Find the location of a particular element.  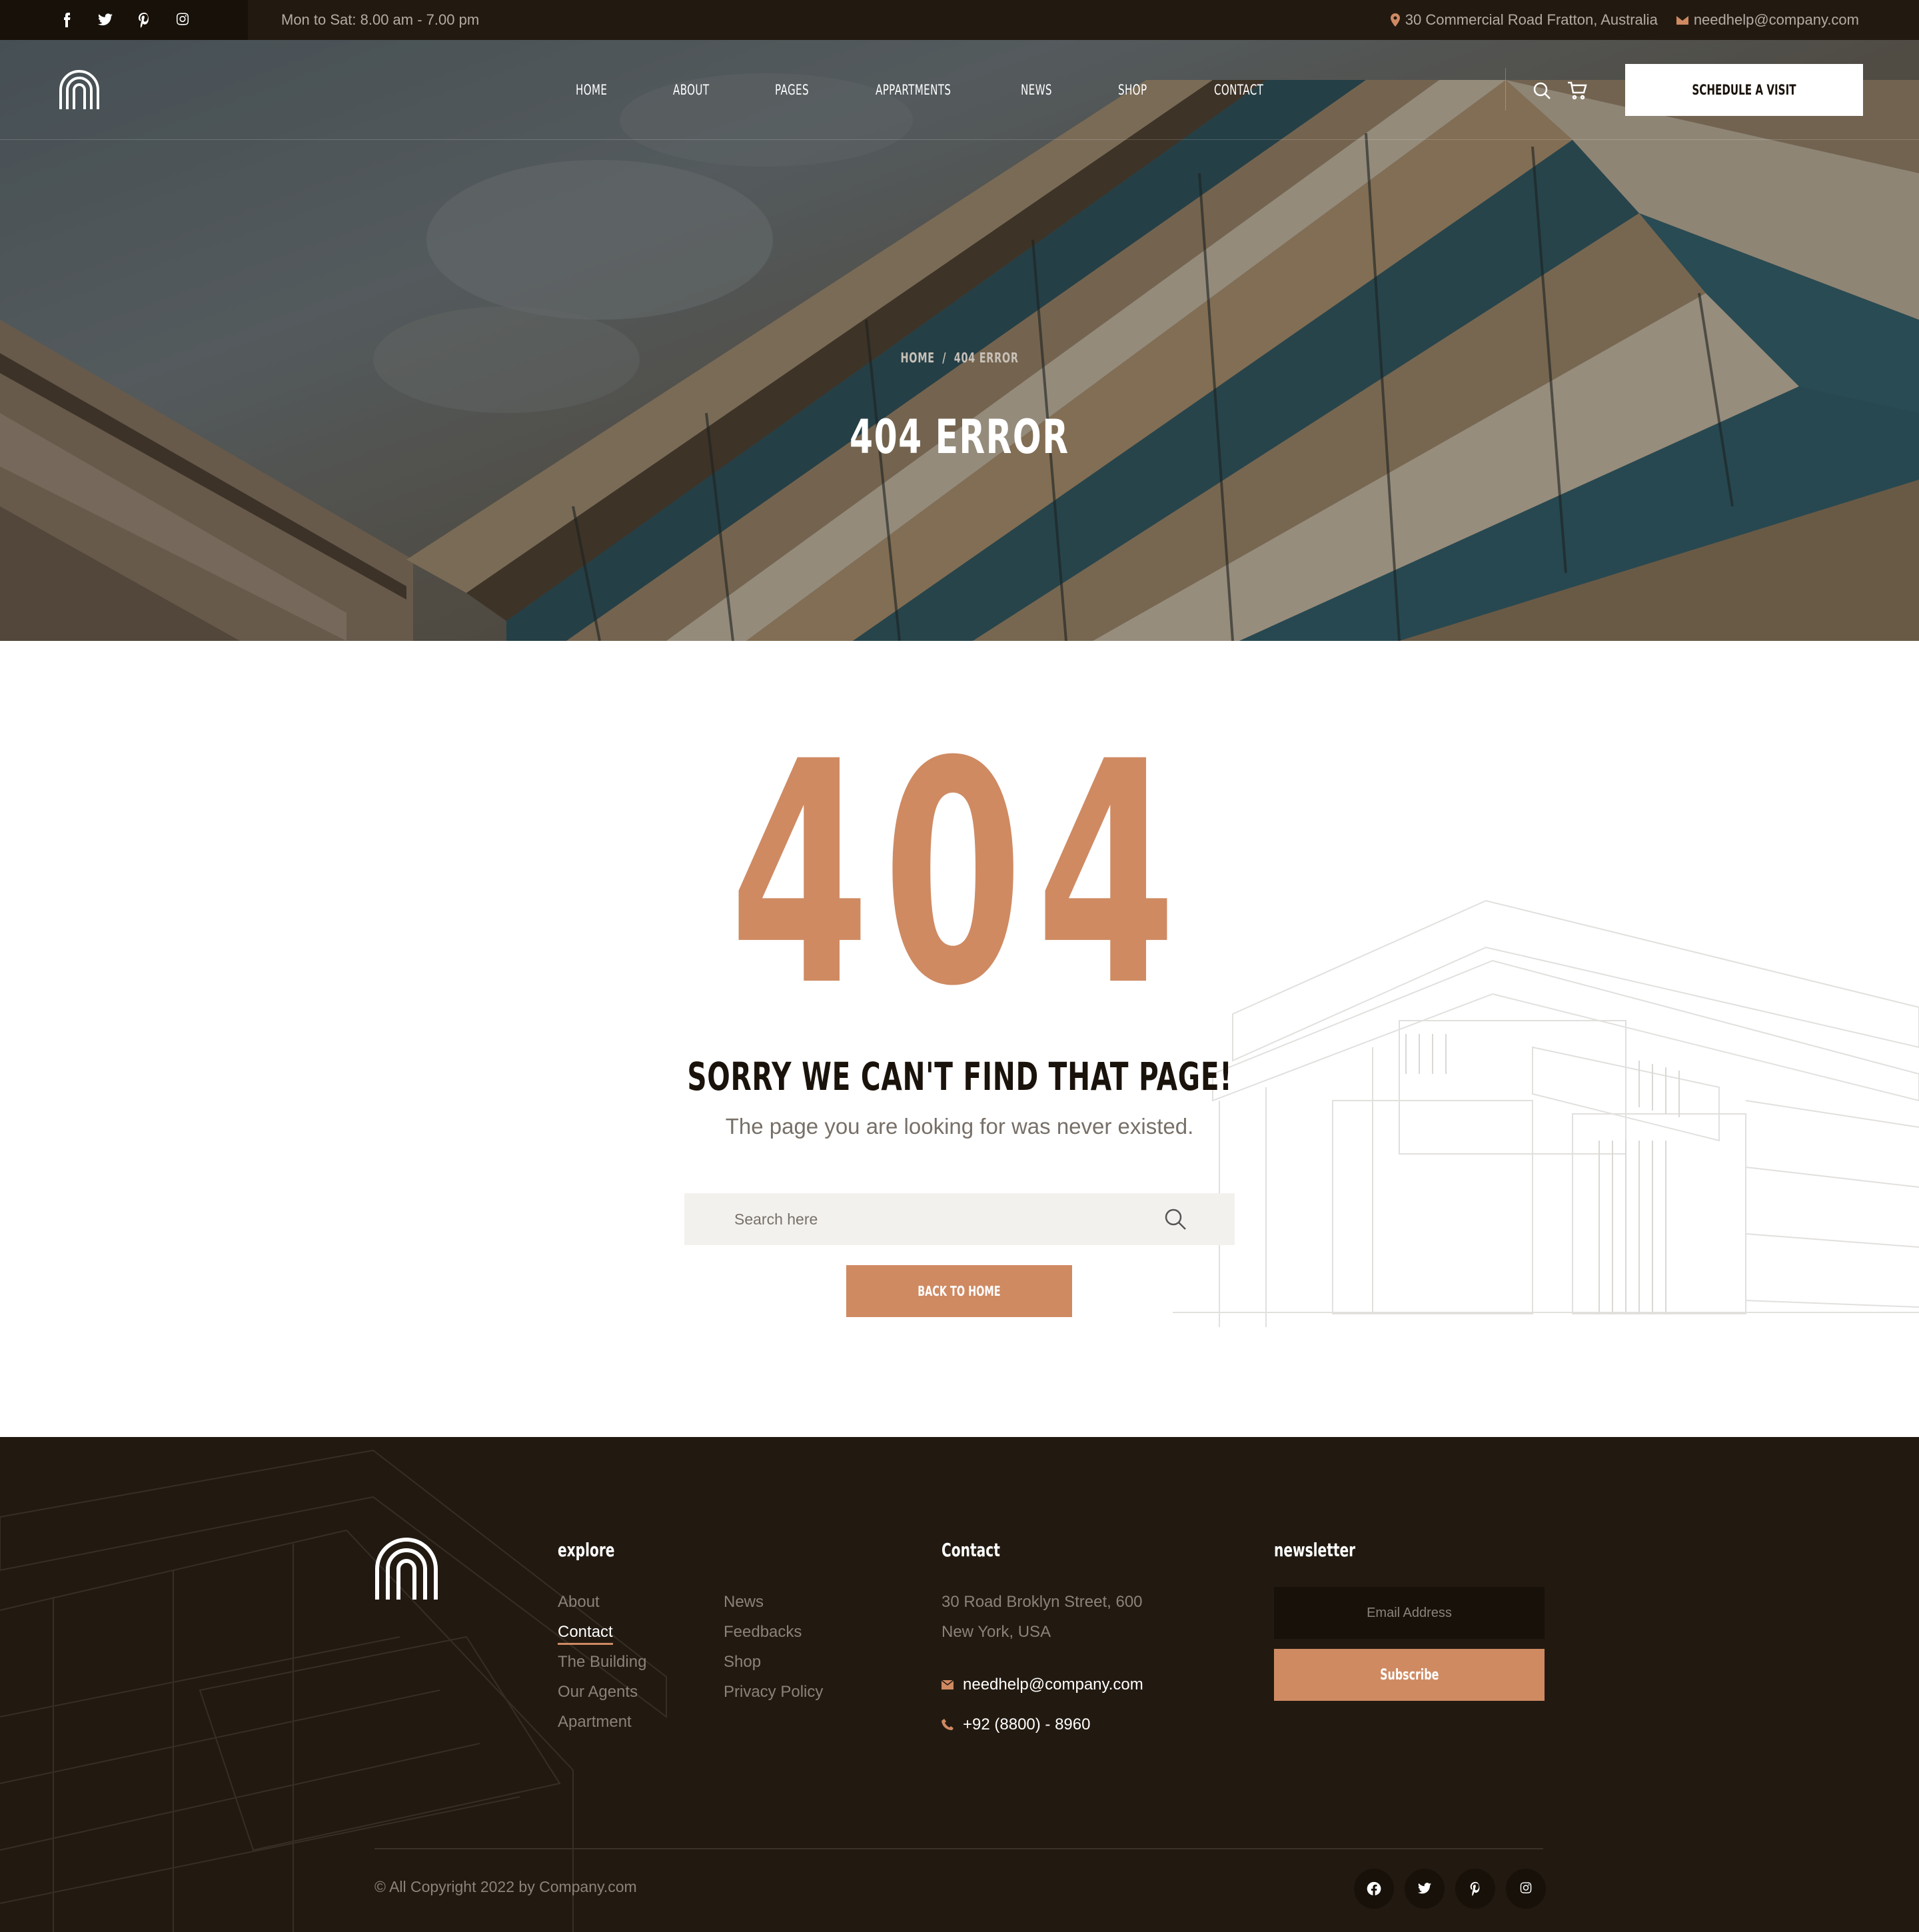

nav-item-news: News is located at coordinates (1056, 90).